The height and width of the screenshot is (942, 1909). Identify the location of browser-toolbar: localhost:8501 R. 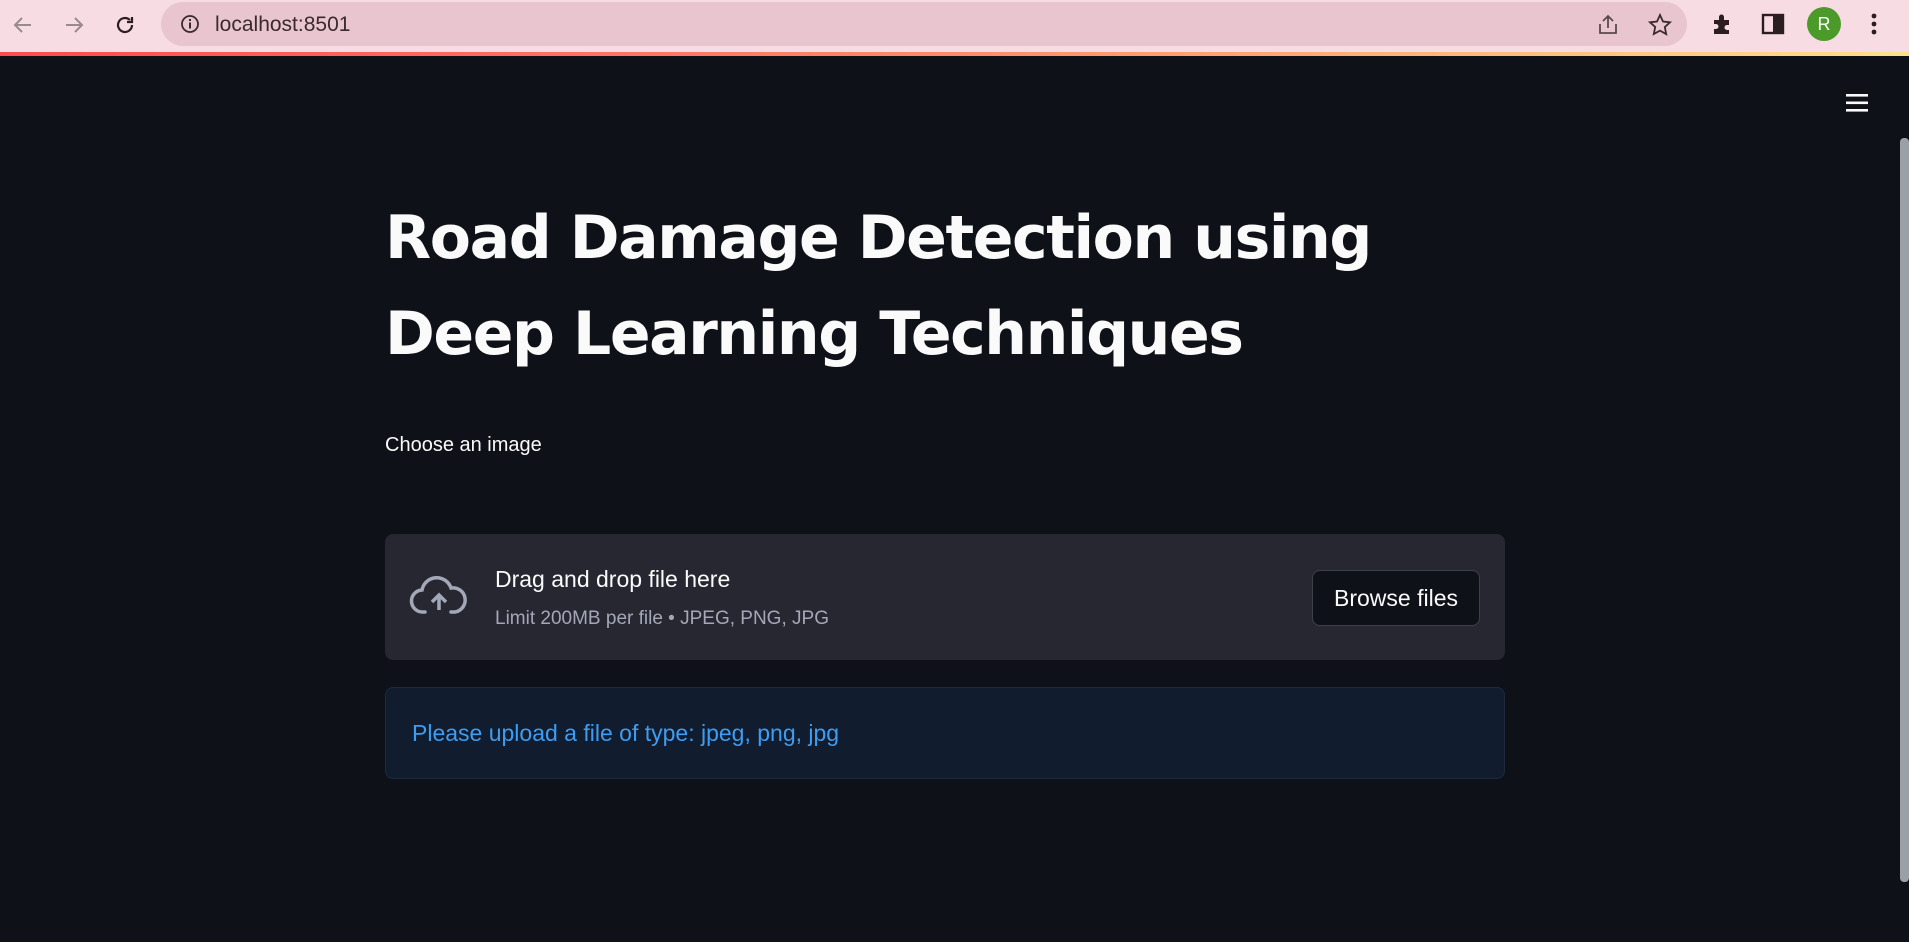
(954, 26).